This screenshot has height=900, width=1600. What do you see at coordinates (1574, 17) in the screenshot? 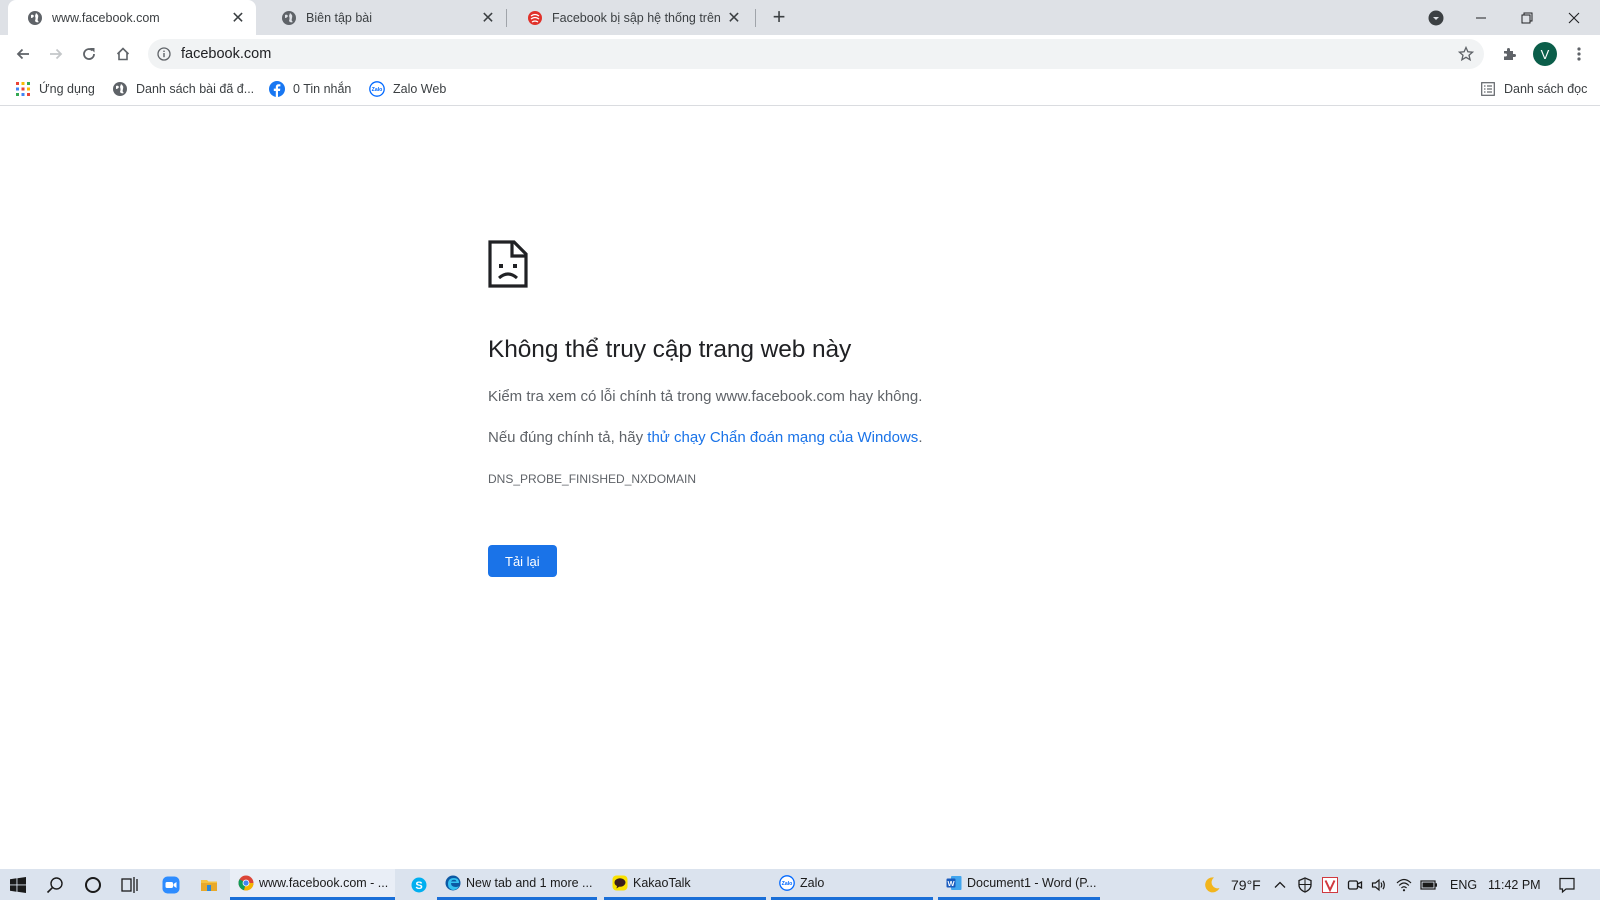
I see `close-window-icon` at bounding box center [1574, 17].